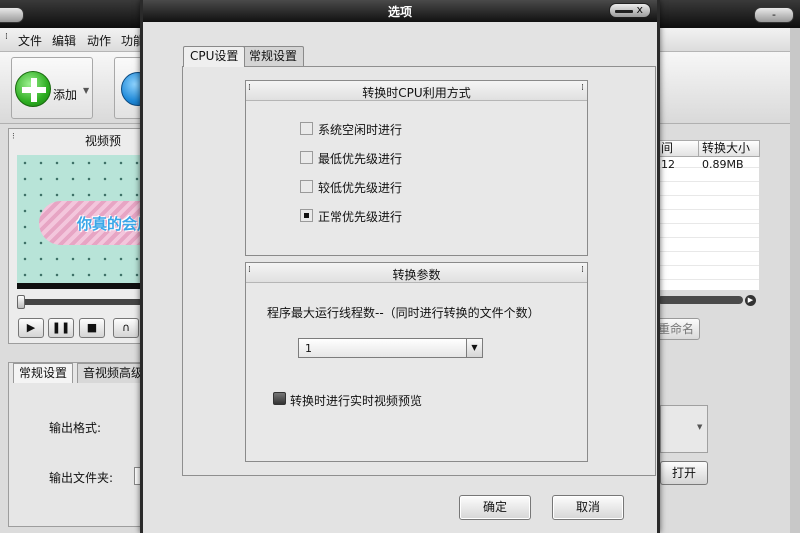 Image resolution: width=800 pixels, height=533 pixels. I want to click on group-header: ⁞ 转换参数 ⁞, so click(416, 273).